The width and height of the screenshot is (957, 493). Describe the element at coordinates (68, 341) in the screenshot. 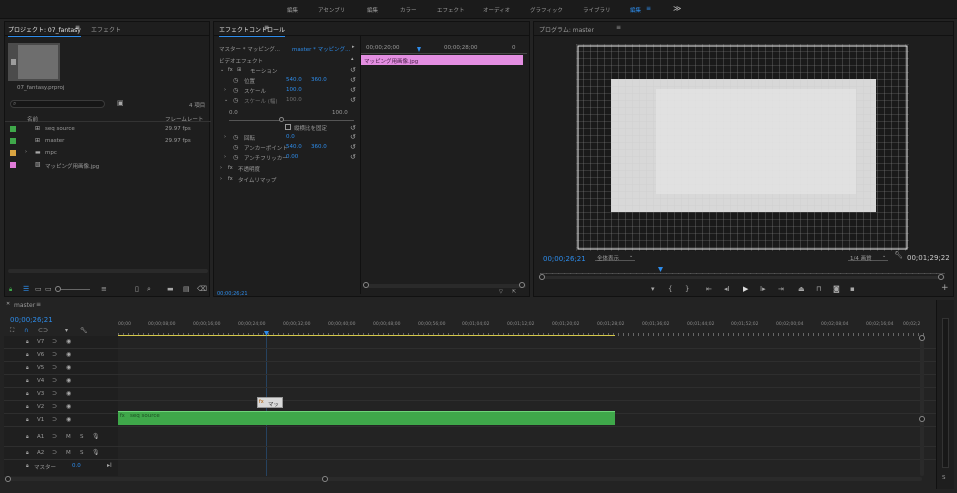

I see `eye-icon: ◉` at that location.